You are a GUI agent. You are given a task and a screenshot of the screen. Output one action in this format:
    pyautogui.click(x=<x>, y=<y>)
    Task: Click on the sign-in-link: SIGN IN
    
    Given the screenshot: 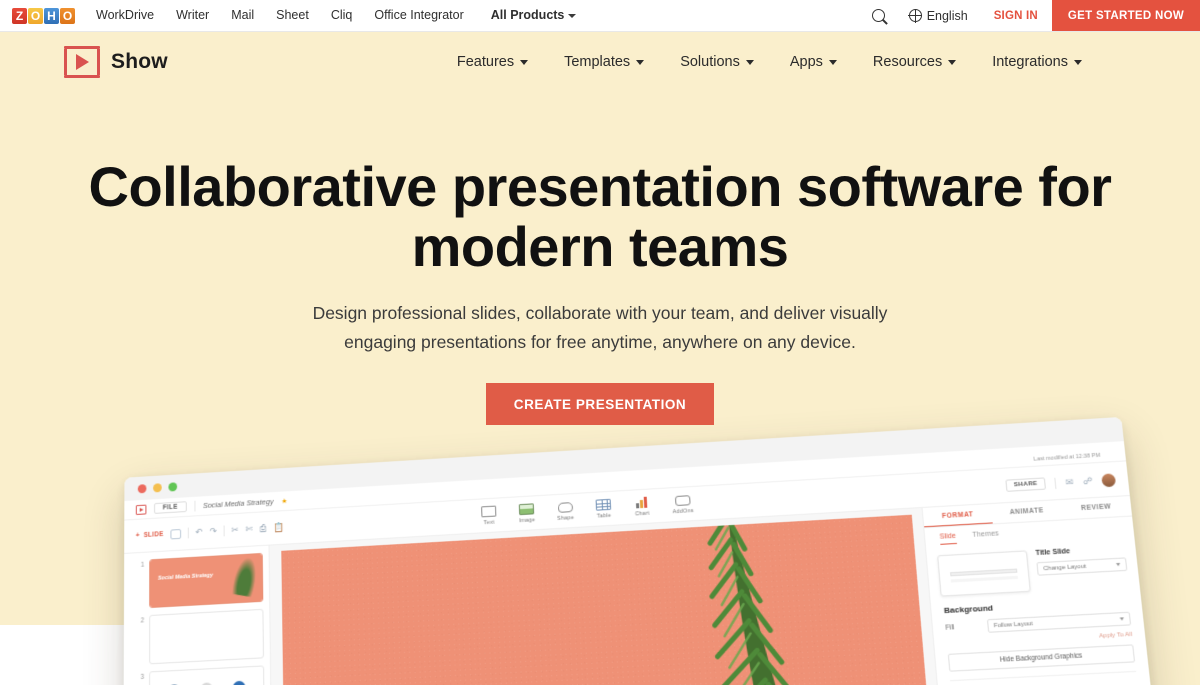 What is the action you would take?
    pyautogui.click(x=1016, y=15)
    